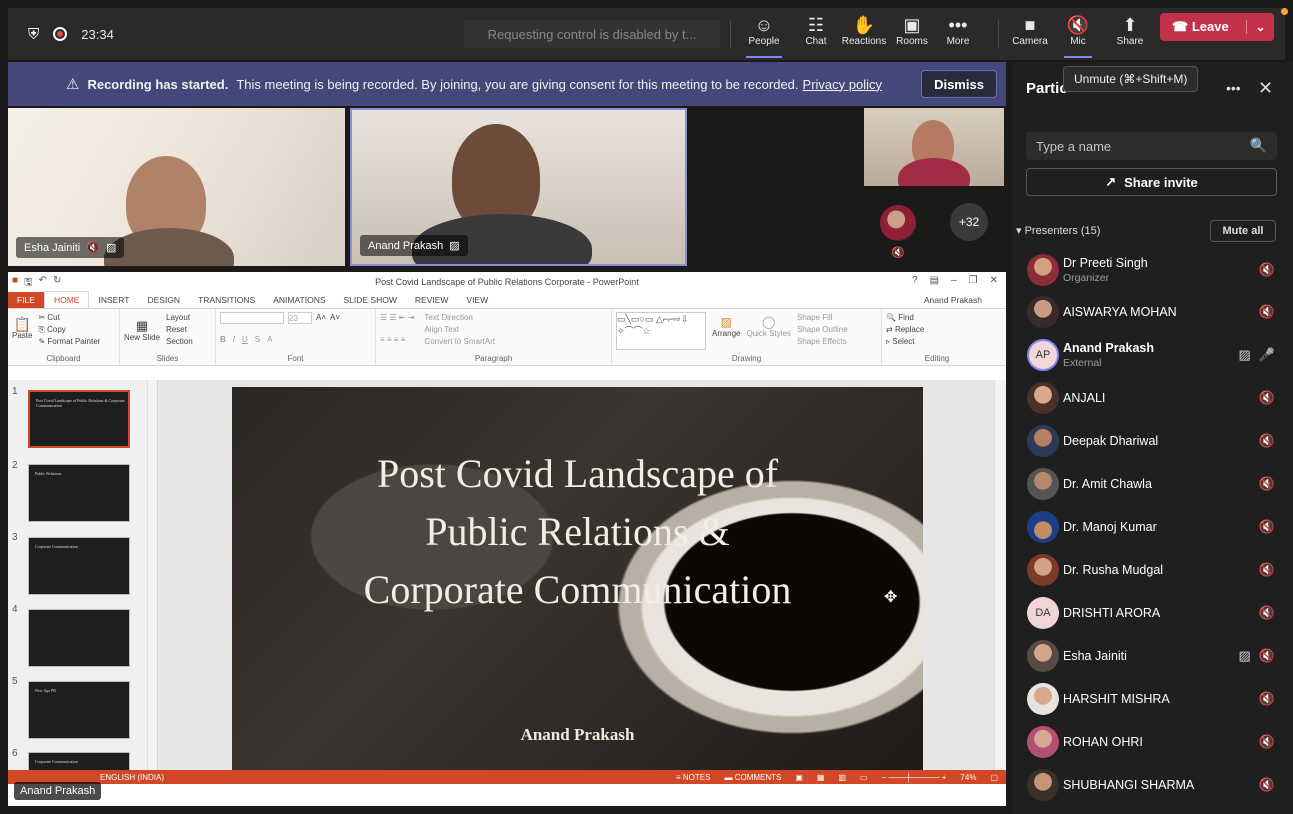  Describe the element at coordinates (1152, 742) in the screenshot. I see `participant-row: ROHAN OHRI 🔇` at that location.